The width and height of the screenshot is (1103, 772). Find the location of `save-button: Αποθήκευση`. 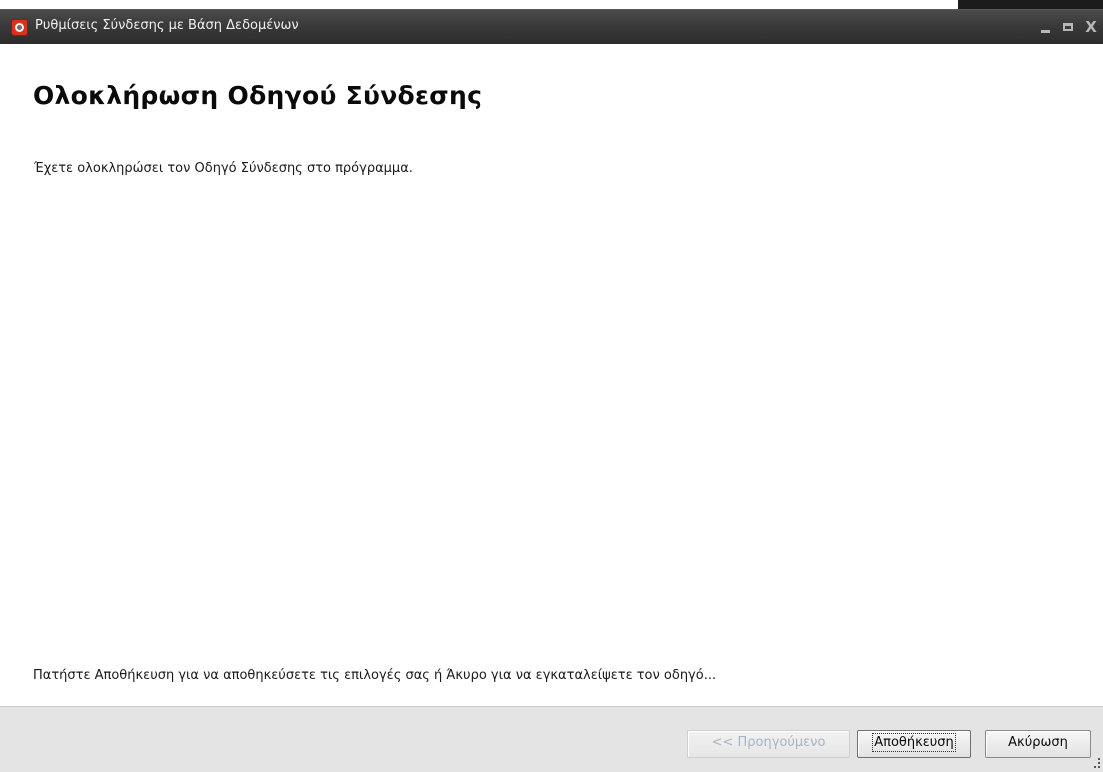

save-button: Αποθήκευση is located at coordinates (914, 744).